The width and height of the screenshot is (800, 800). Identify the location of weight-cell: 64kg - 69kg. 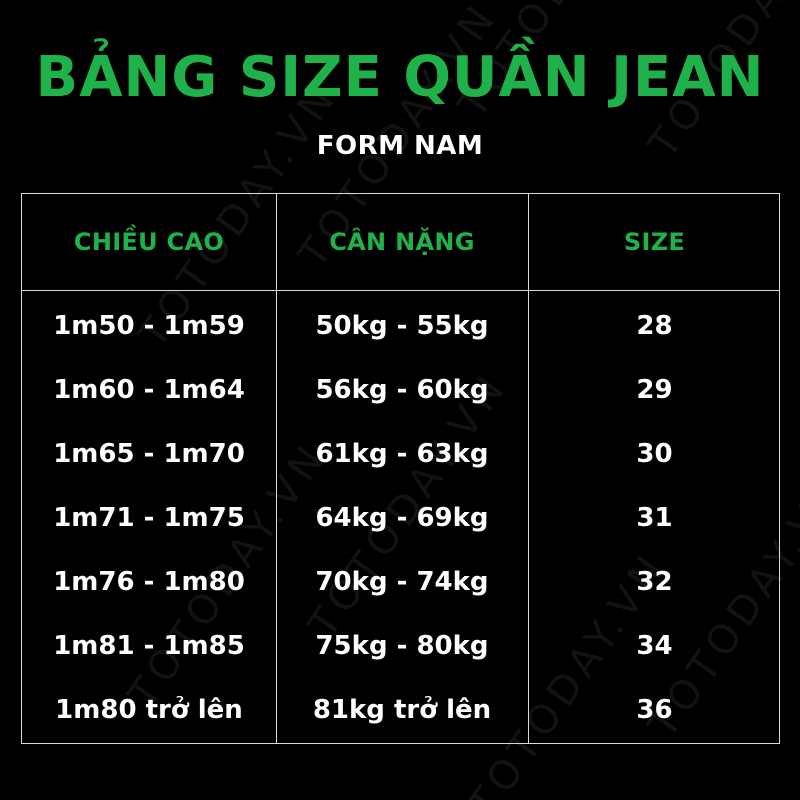
(402, 518).